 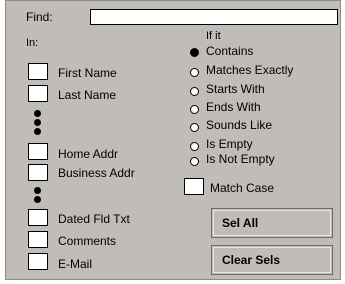 What do you see at coordinates (87, 73) in the screenshot?
I see `first-name-label: First Name` at bounding box center [87, 73].